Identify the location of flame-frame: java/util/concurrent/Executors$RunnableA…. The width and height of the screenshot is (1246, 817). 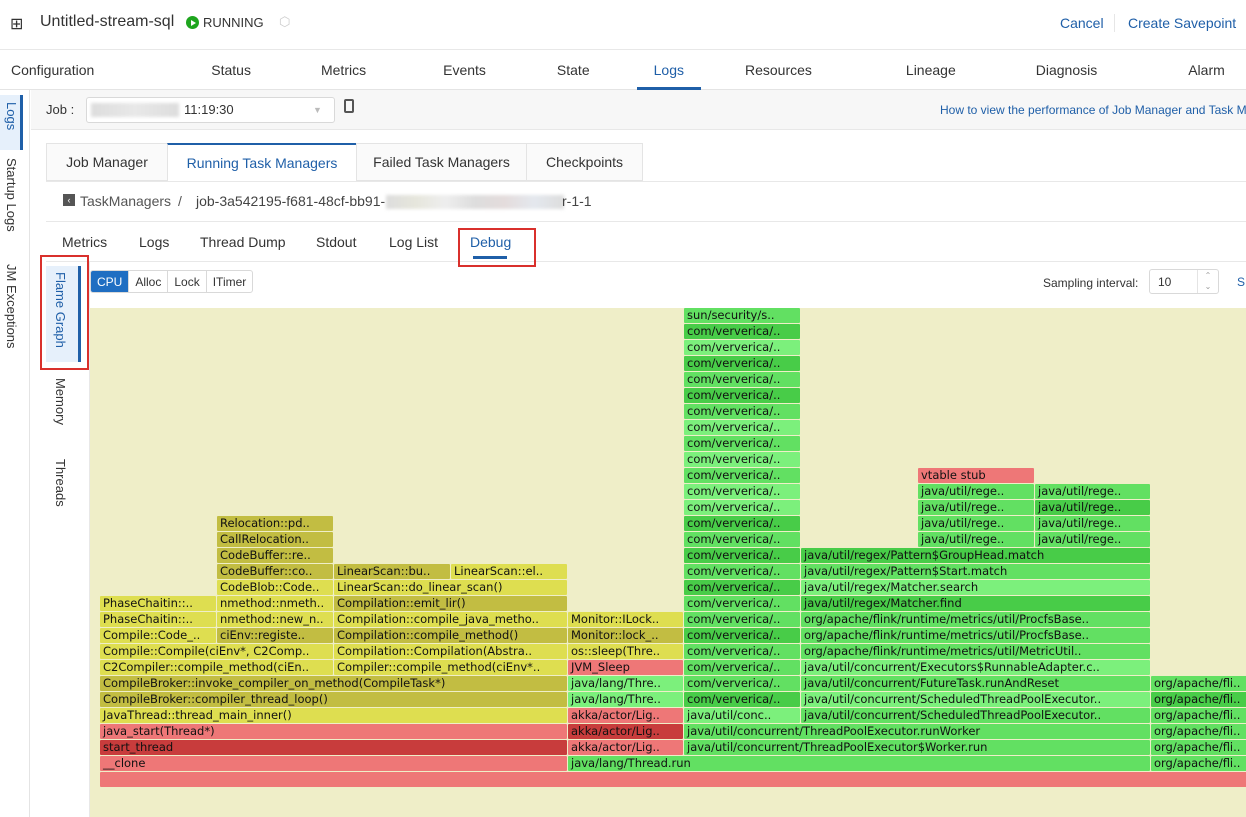
(975, 667).